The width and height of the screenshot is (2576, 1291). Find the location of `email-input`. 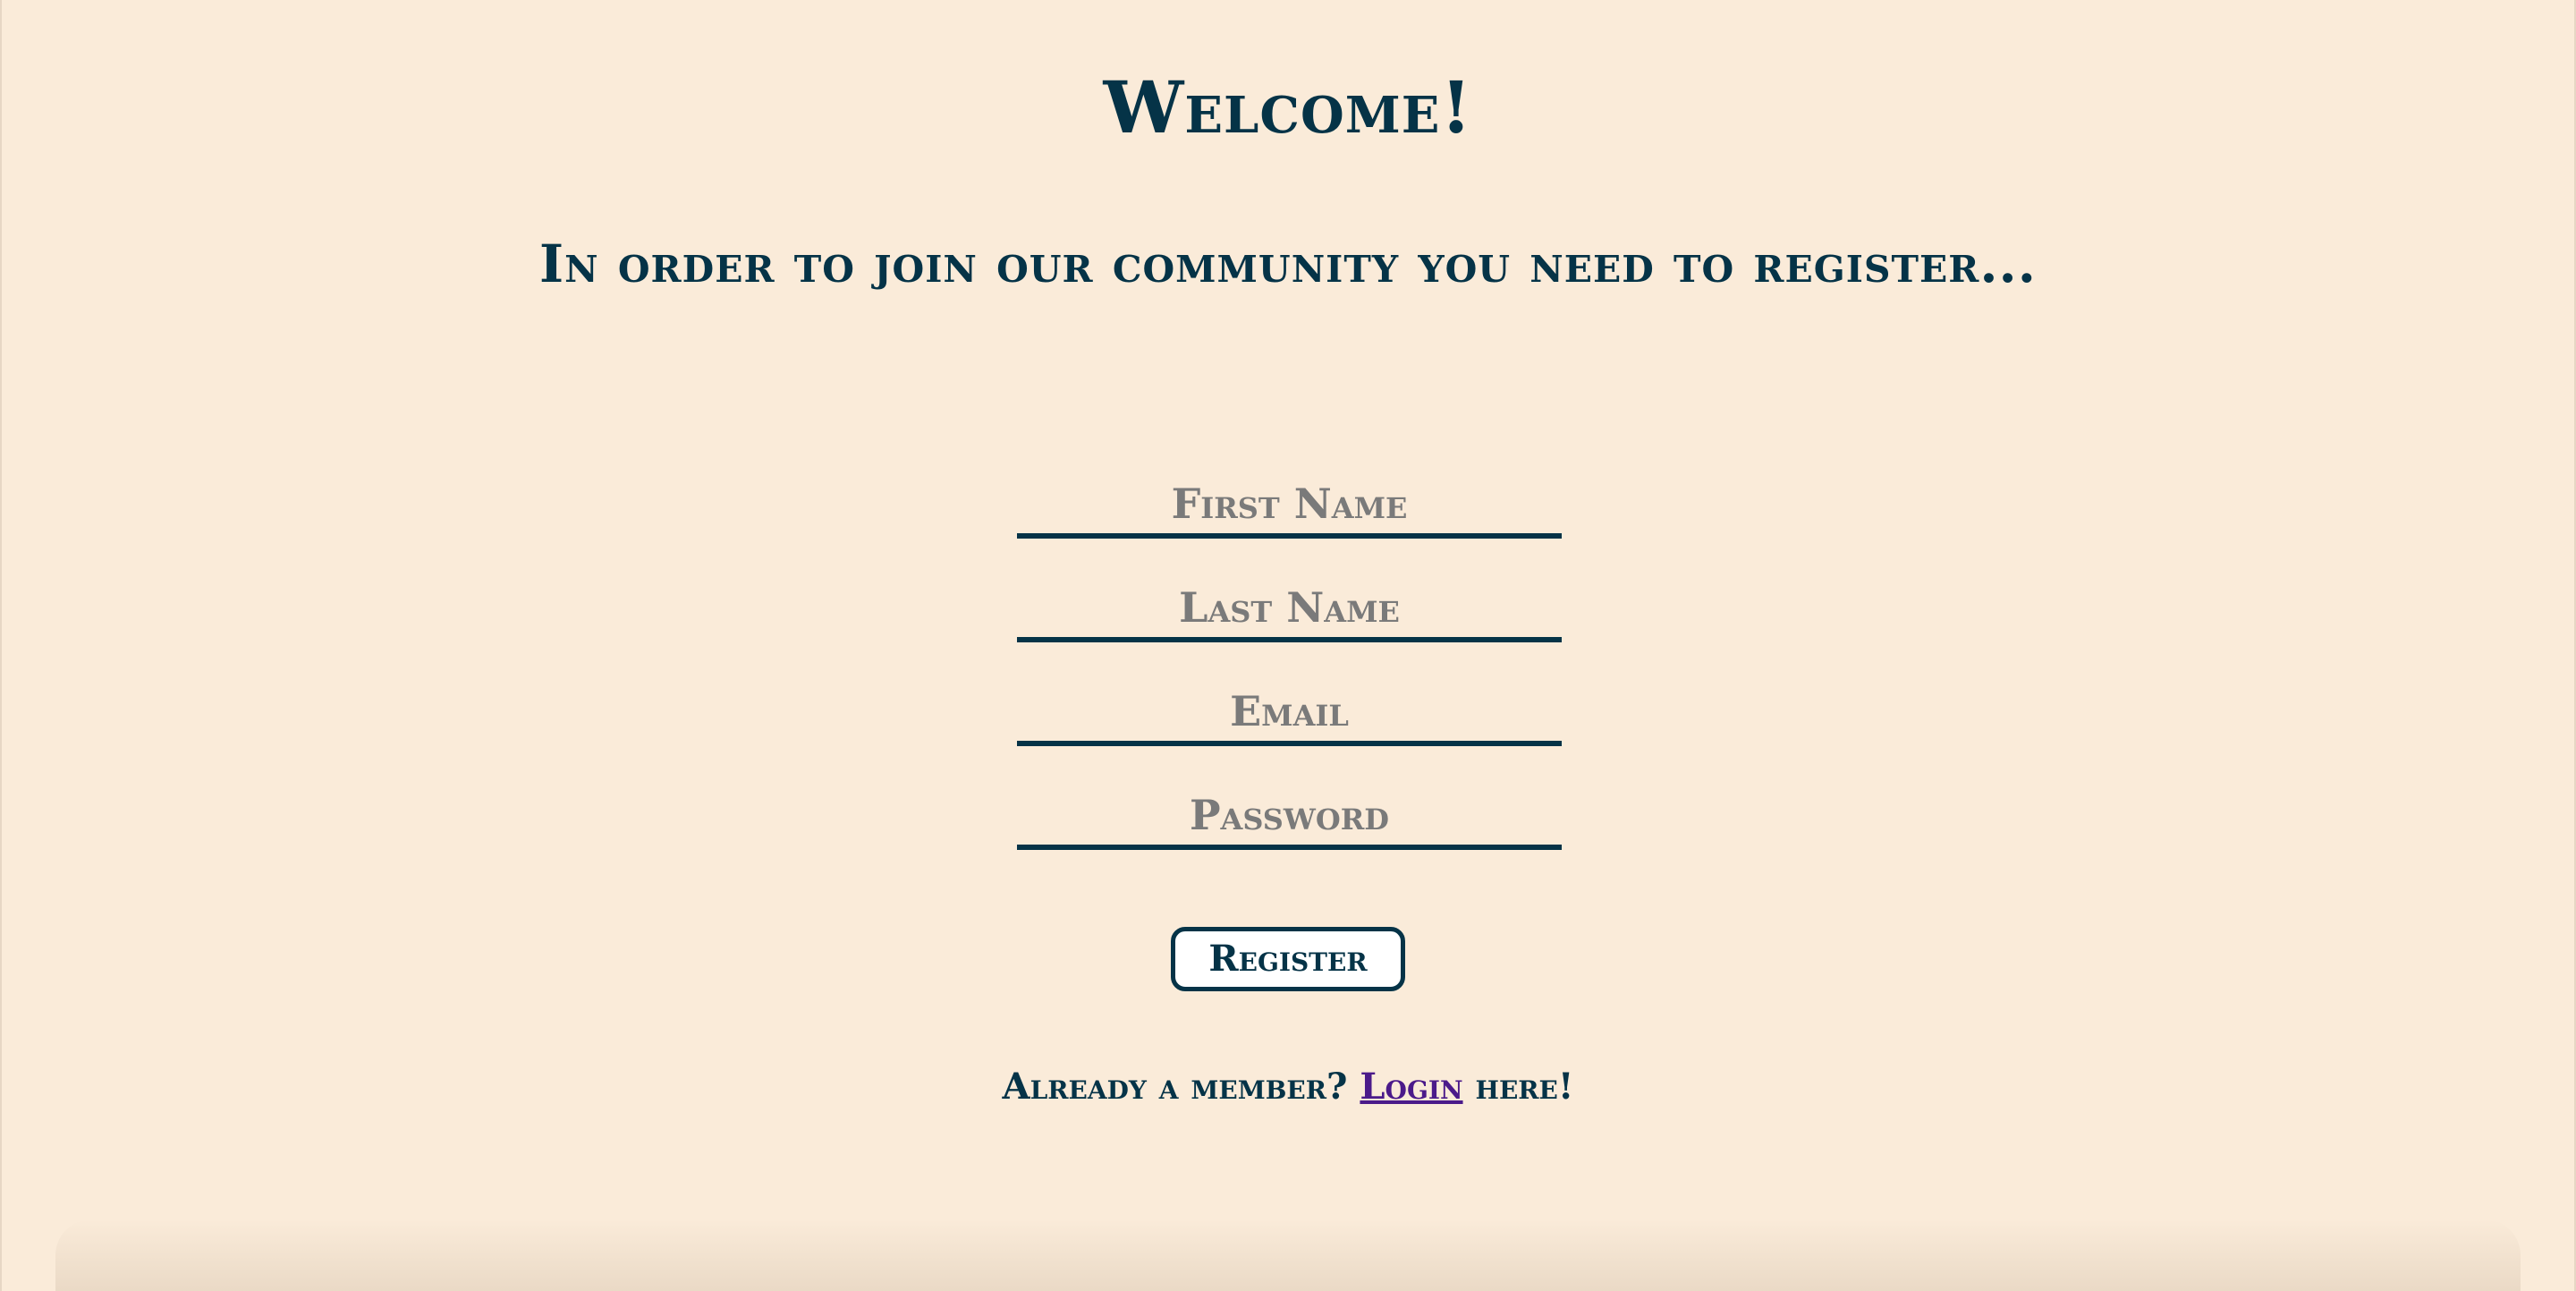

email-input is located at coordinates (1289, 709).